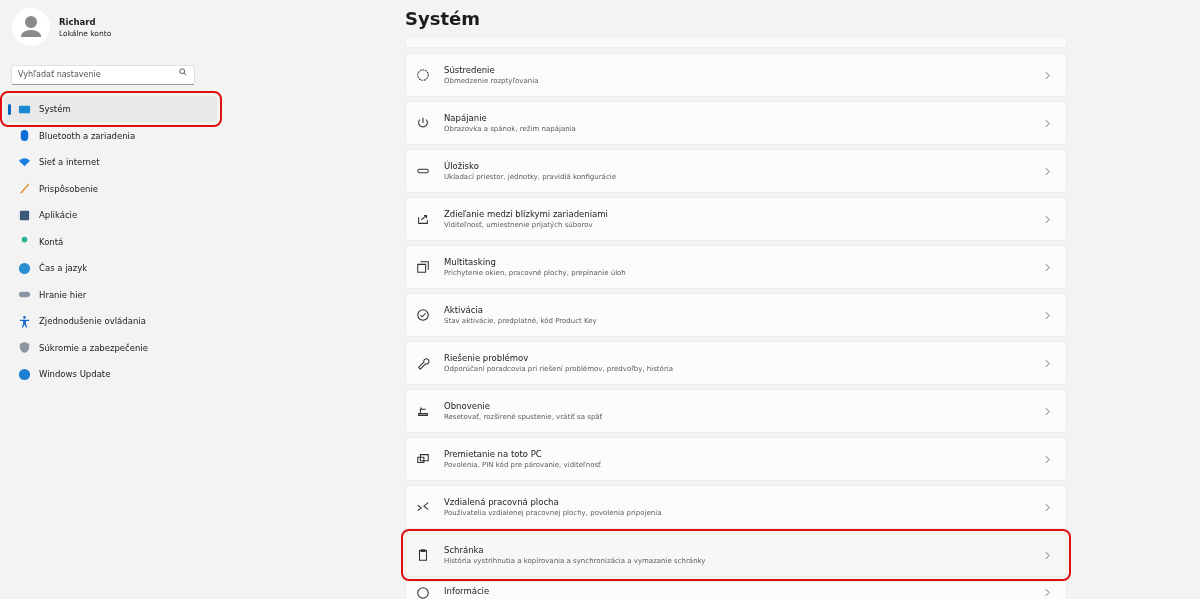  Describe the element at coordinates (183, 72) in the screenshot. I see `search-icon` at that location.